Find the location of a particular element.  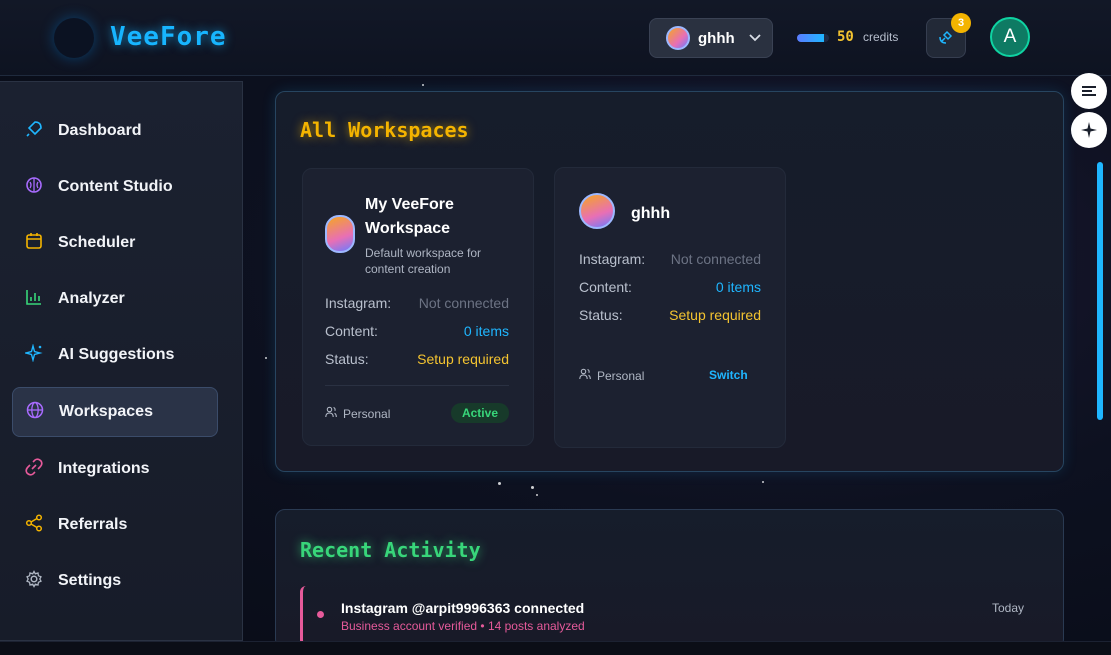

sidebar-item-content-studio: Content Studio is located at coordinates (115, 187).